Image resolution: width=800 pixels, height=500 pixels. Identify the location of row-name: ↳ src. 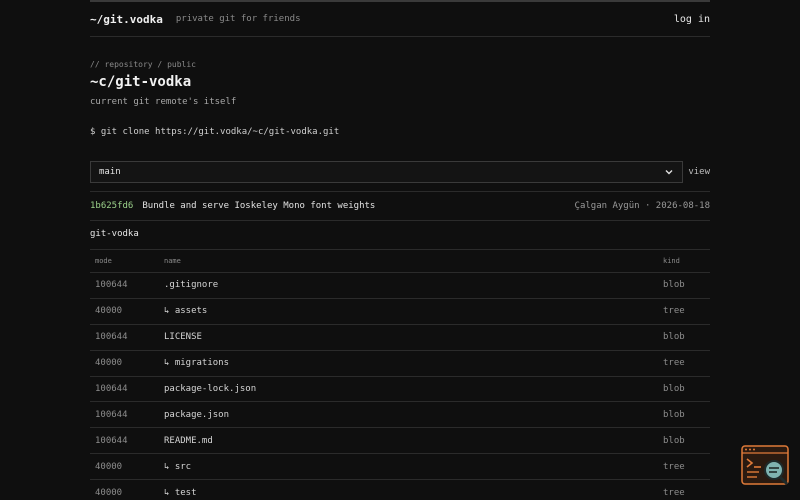
(408, 467).